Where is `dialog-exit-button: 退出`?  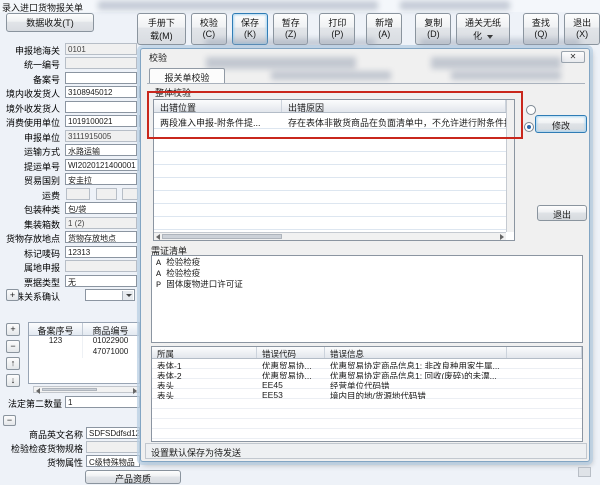
dialog-exit-button: 退出 is located at coordinates (562, 213).